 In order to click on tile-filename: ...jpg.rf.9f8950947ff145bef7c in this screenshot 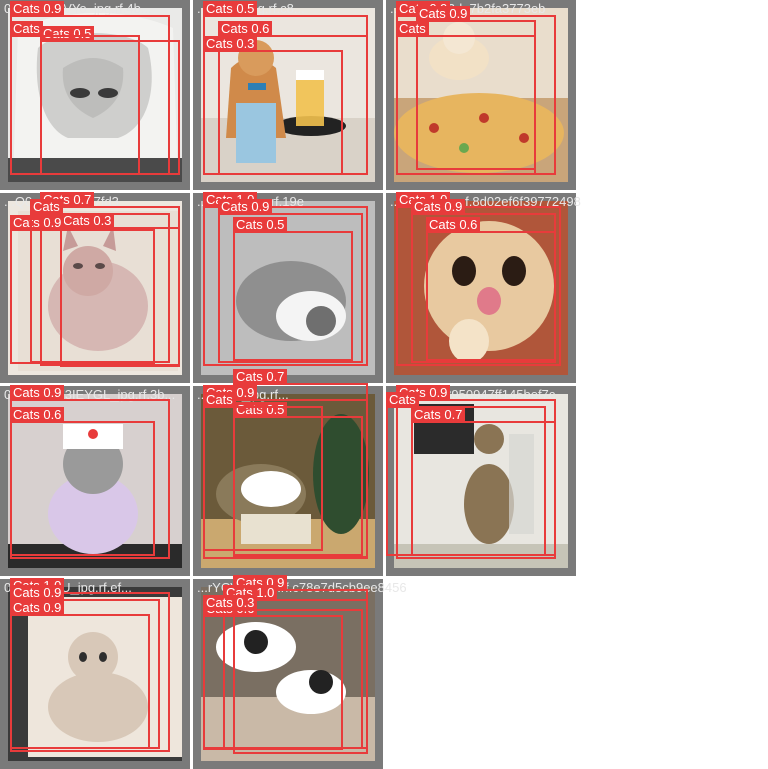, I will do `click(473, 394)`.